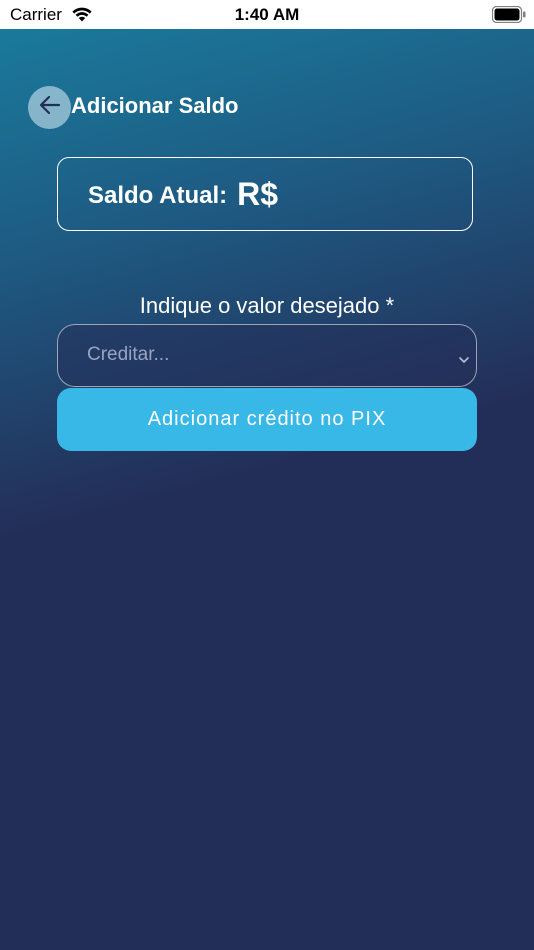  I want to click on arrow-left-icon, so click(50, 107).